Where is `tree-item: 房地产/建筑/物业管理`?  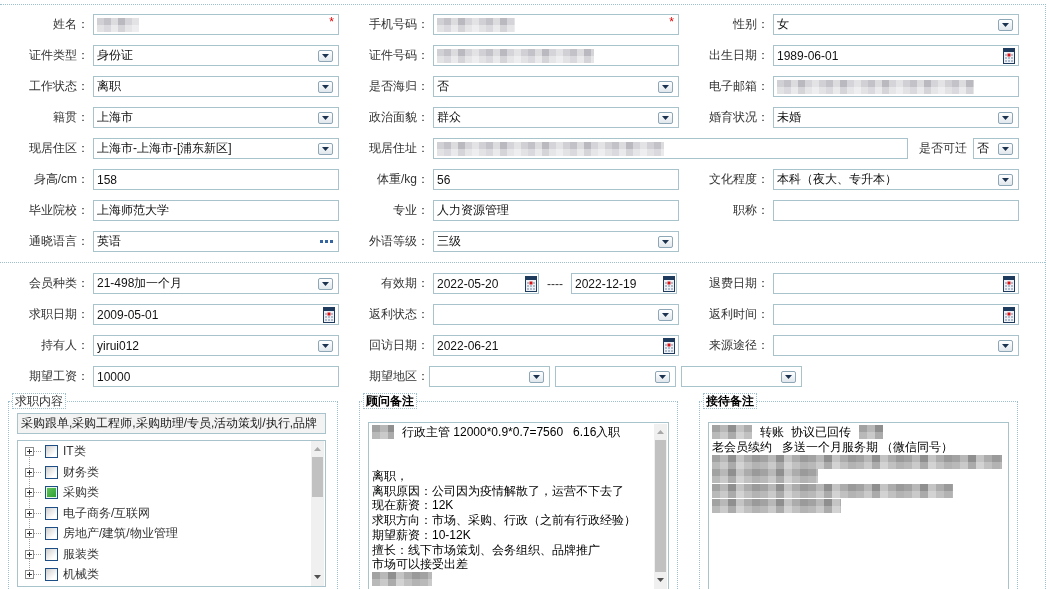
tree-item: 房地产/建筑/物业管理 is located at coordinates (120, 534).